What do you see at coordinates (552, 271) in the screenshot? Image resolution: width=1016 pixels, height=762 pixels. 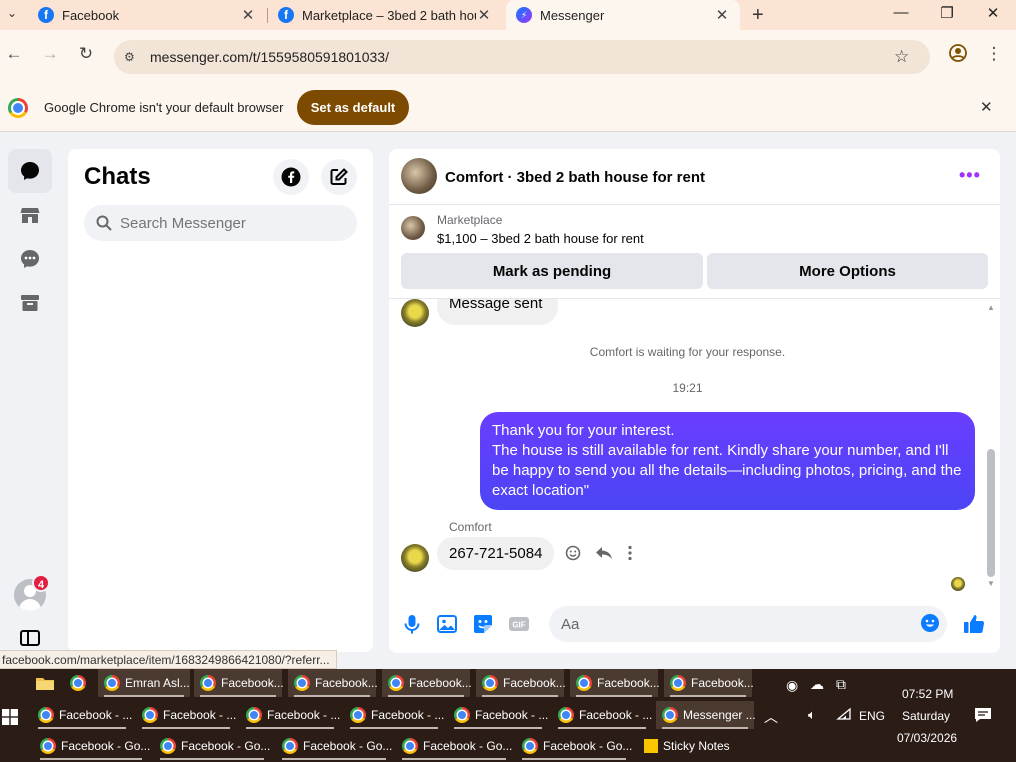 I see `mark-as-pending-button: Mark as pending` at bounding box center [552, 271].